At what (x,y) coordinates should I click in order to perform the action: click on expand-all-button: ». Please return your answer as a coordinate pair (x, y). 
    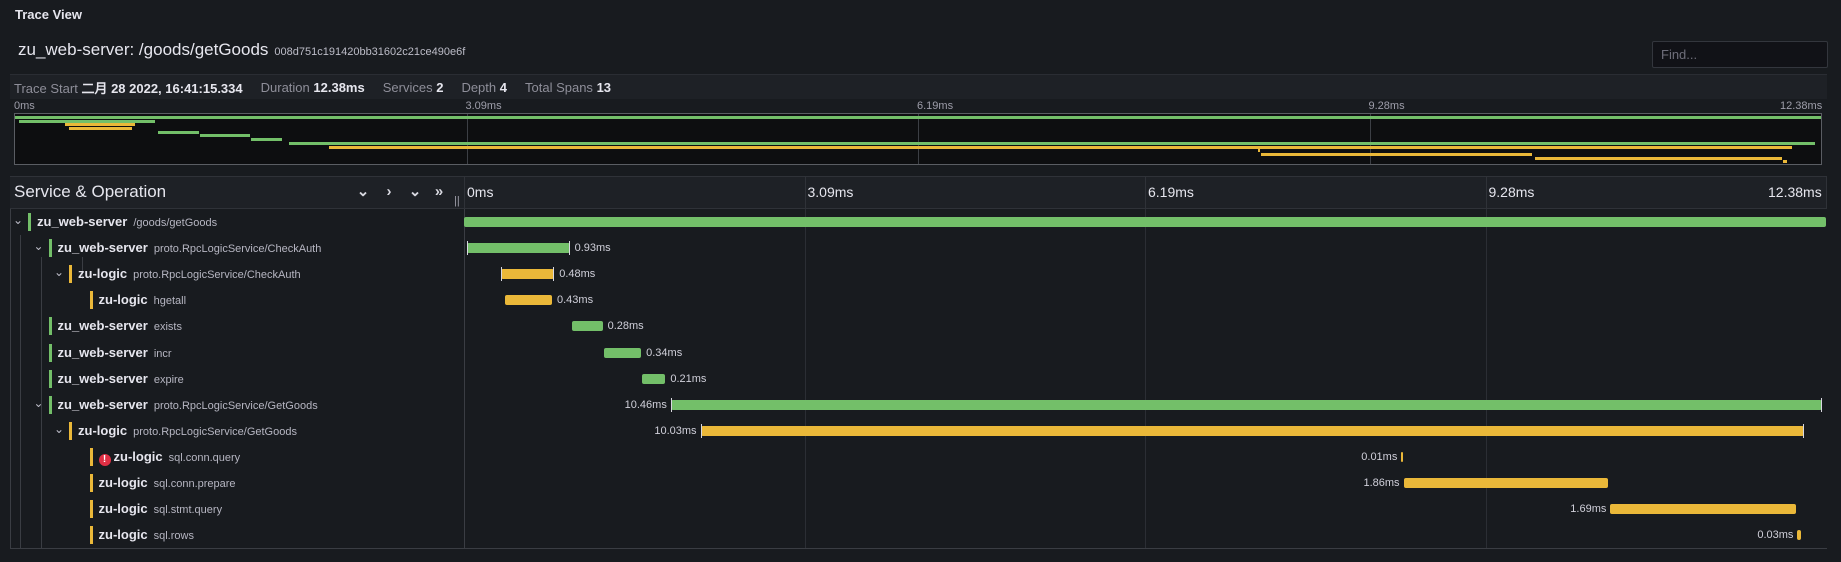
    Looking at the image, I should click on (439, 192).